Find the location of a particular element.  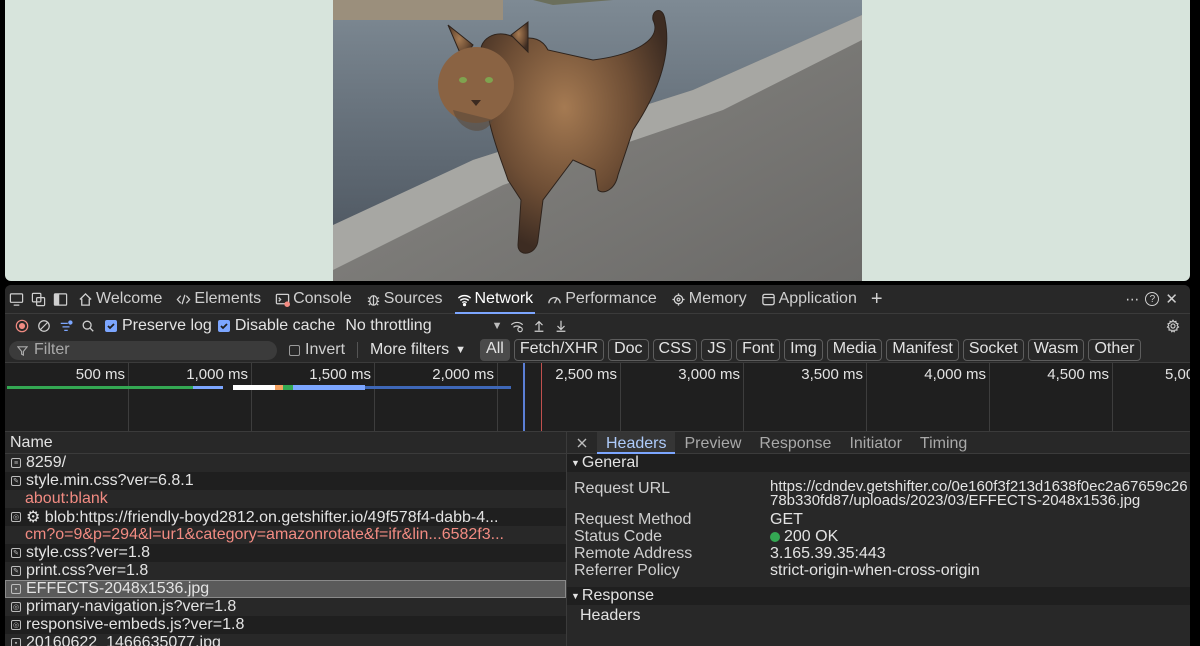

tab-network: Network is located at coordinates (495, 299).